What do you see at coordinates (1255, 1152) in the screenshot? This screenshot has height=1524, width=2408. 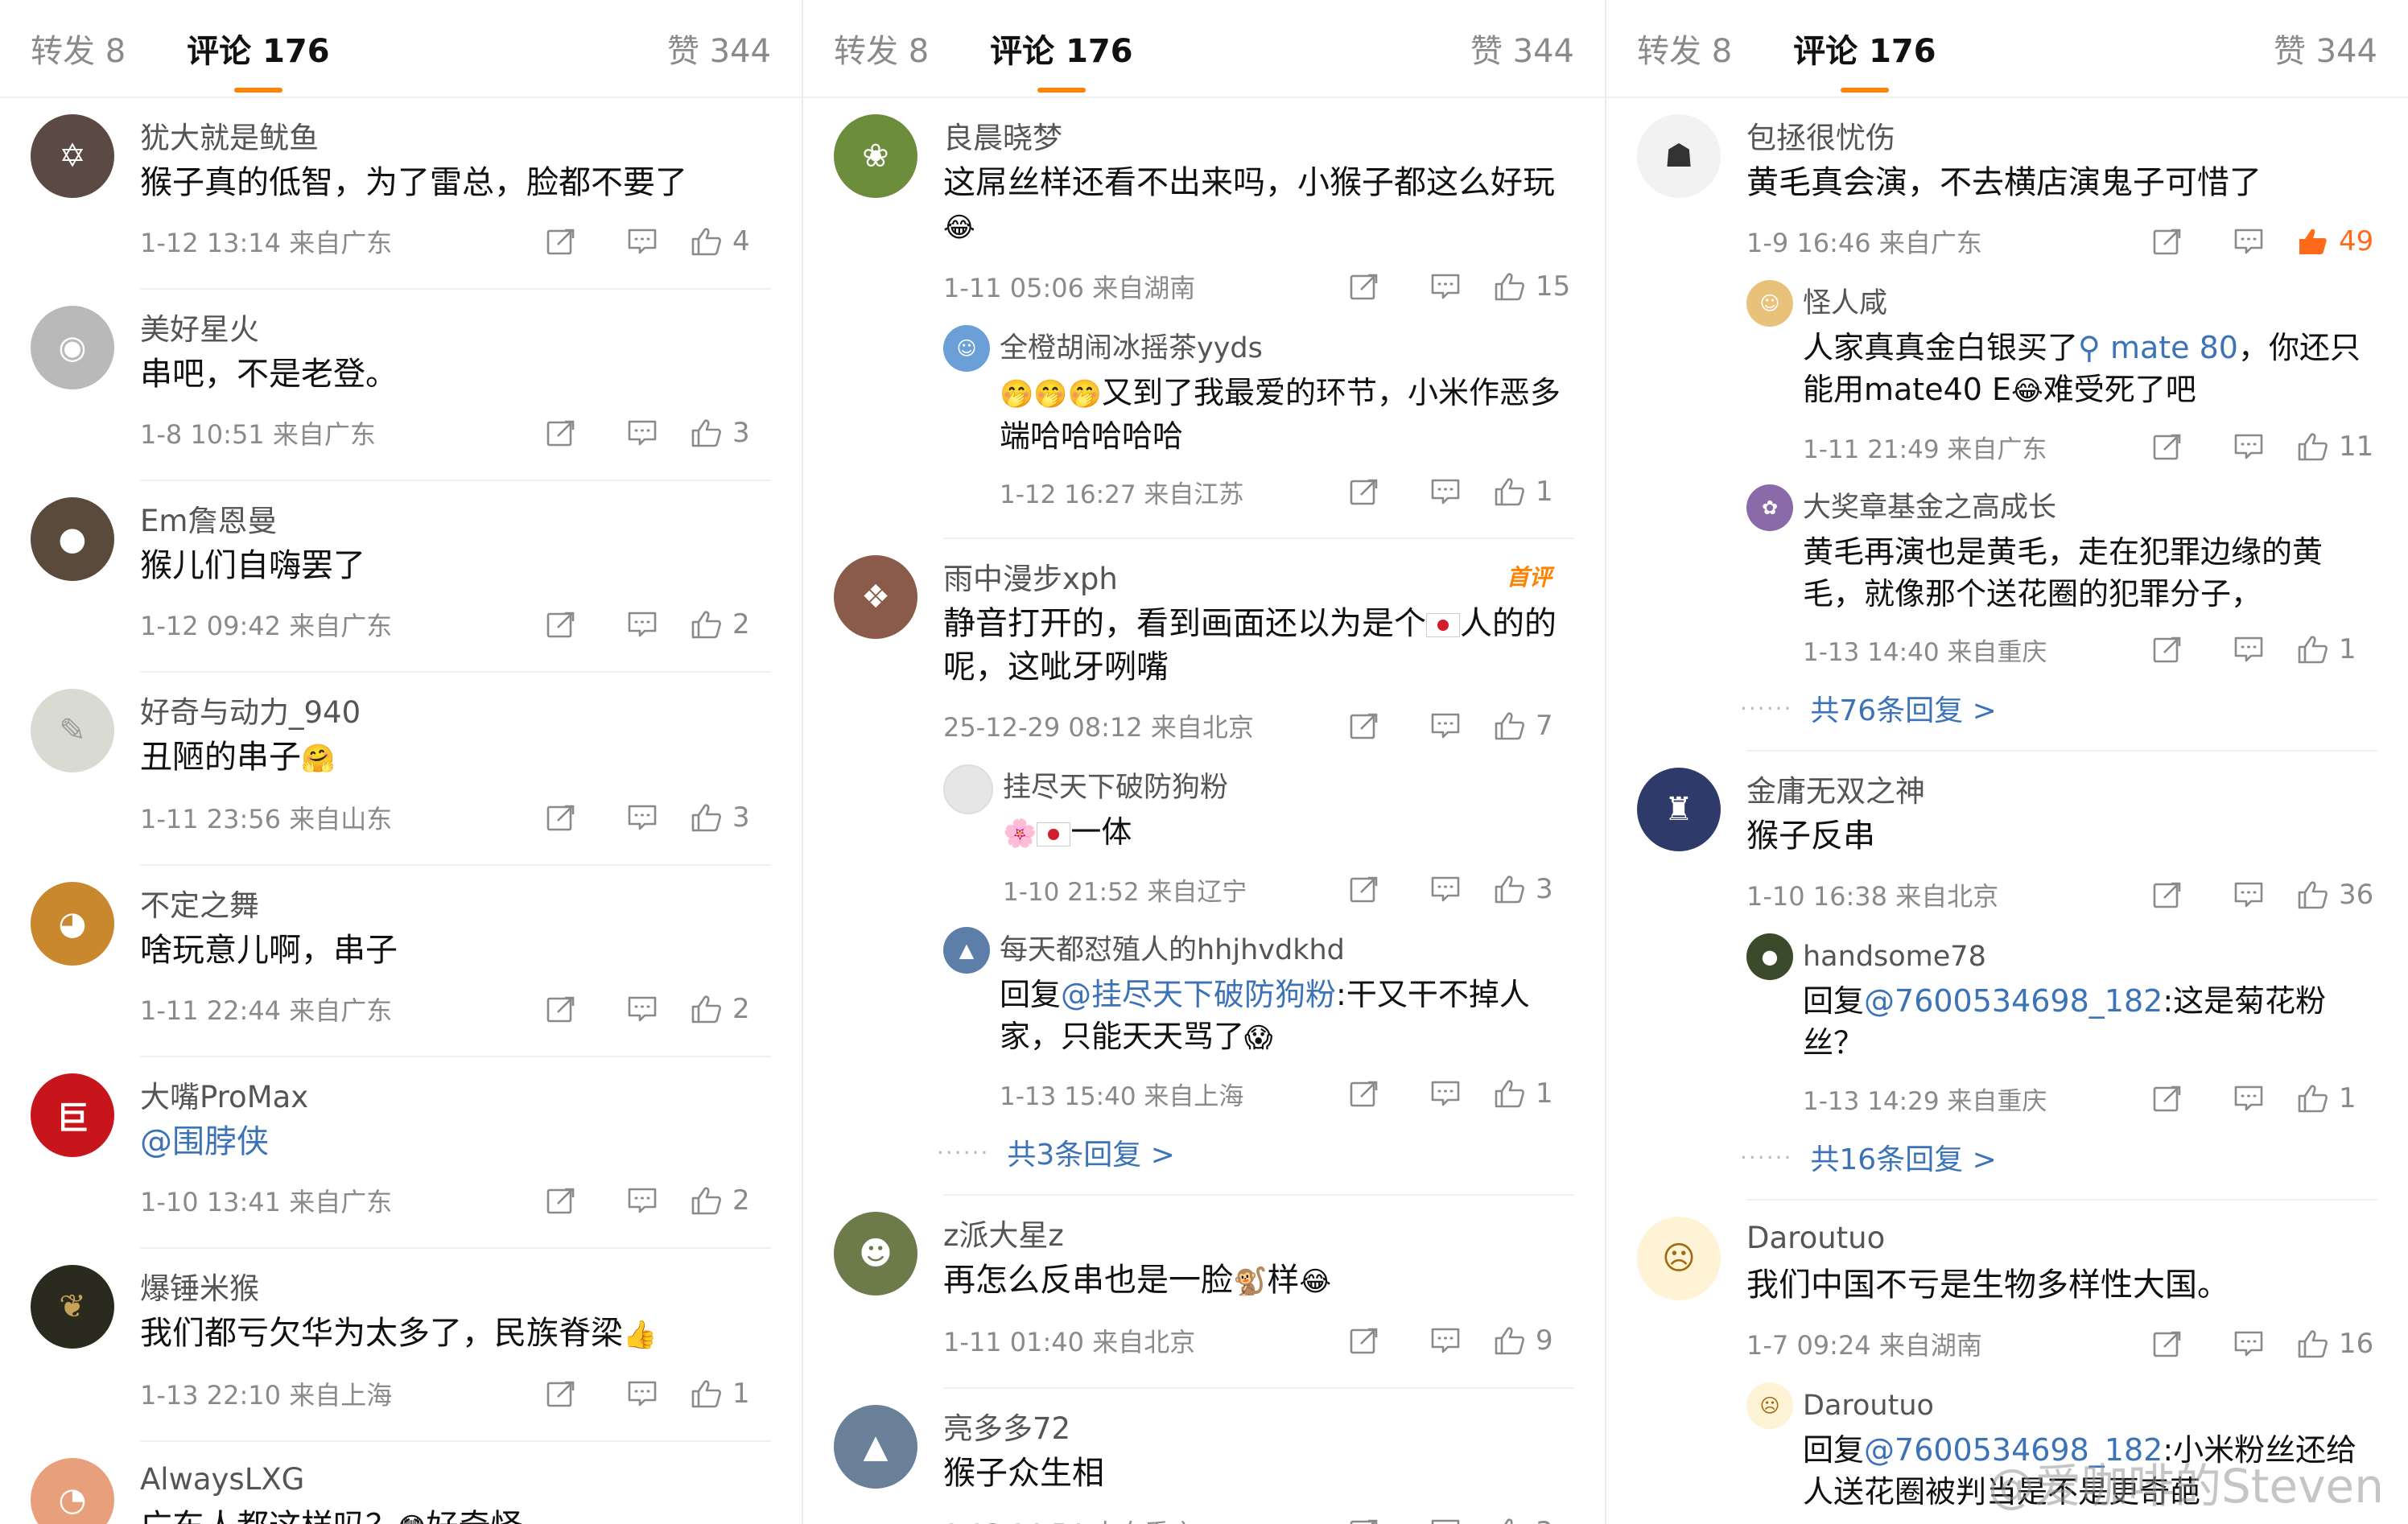 I see `more-replies-link: ······ 共3条回复 >` at bounding box center [1255, 1152].